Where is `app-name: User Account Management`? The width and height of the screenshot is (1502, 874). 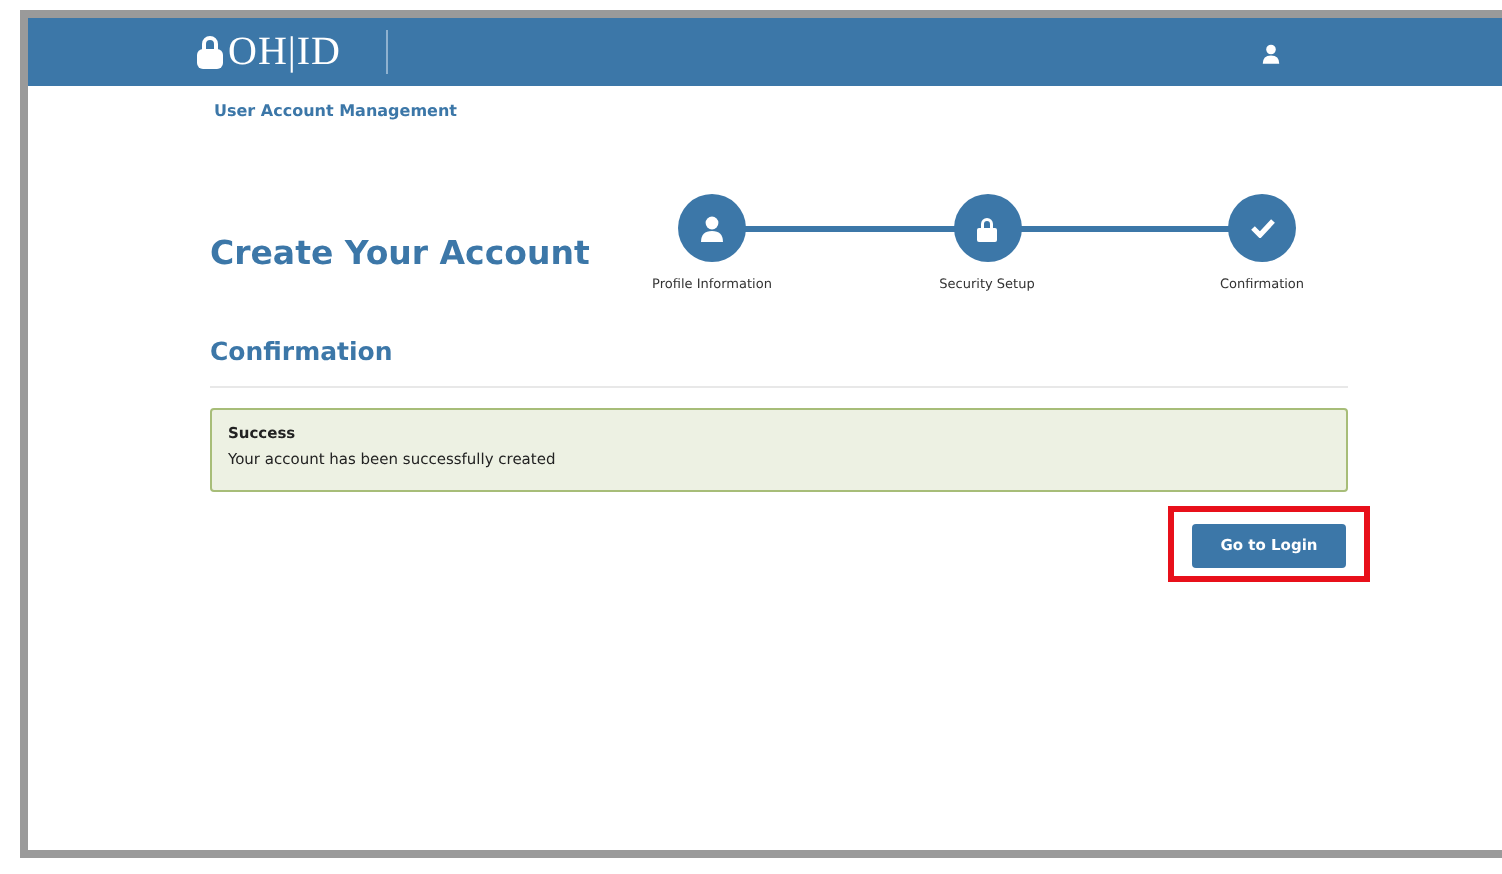 app-name: User Account Management is located at coordinates (335, 111).